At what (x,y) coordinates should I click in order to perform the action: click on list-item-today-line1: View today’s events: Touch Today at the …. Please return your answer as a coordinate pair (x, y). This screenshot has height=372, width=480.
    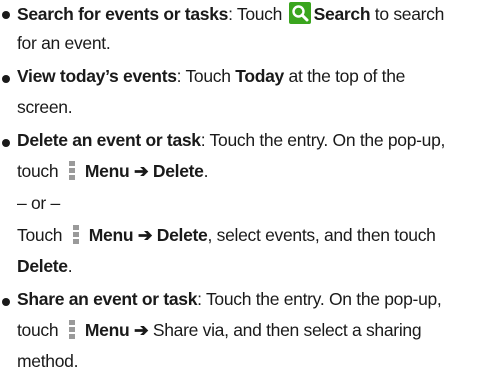
    Looking at the image, I should click on (211, 76).